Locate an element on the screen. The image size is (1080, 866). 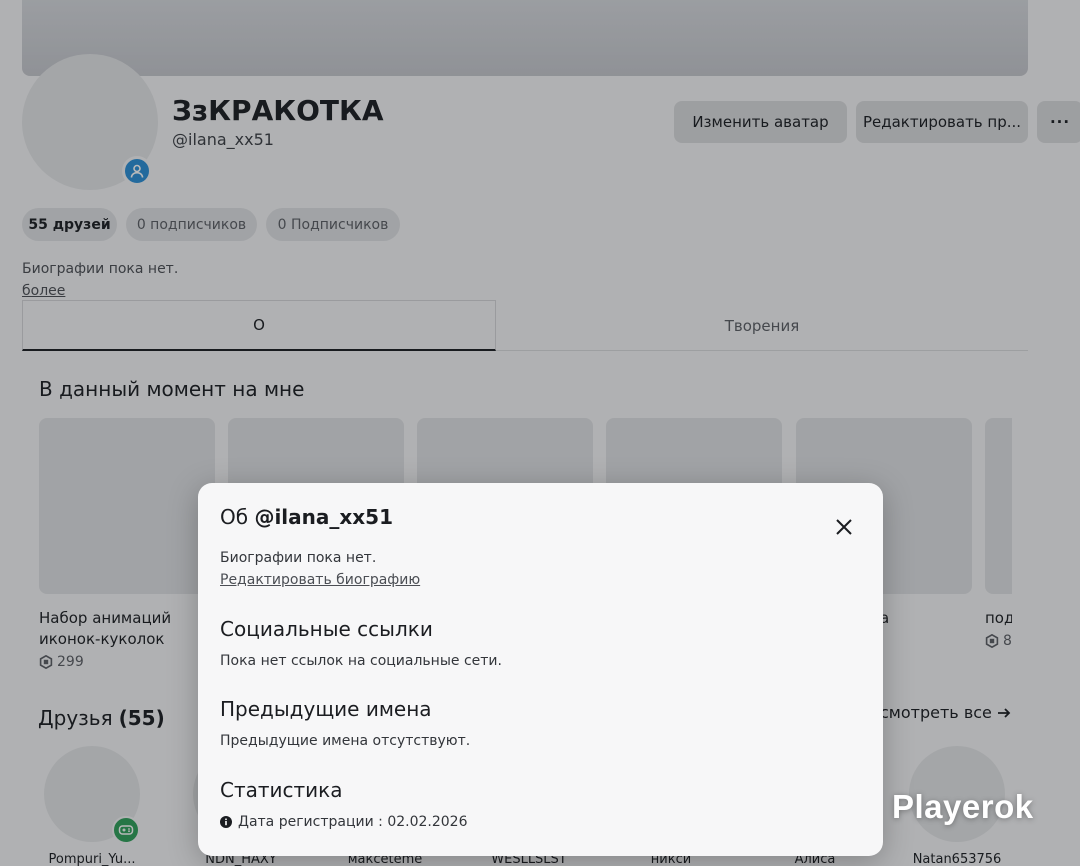
watermark-logo: Playerok is located at coordinates (963, 806).